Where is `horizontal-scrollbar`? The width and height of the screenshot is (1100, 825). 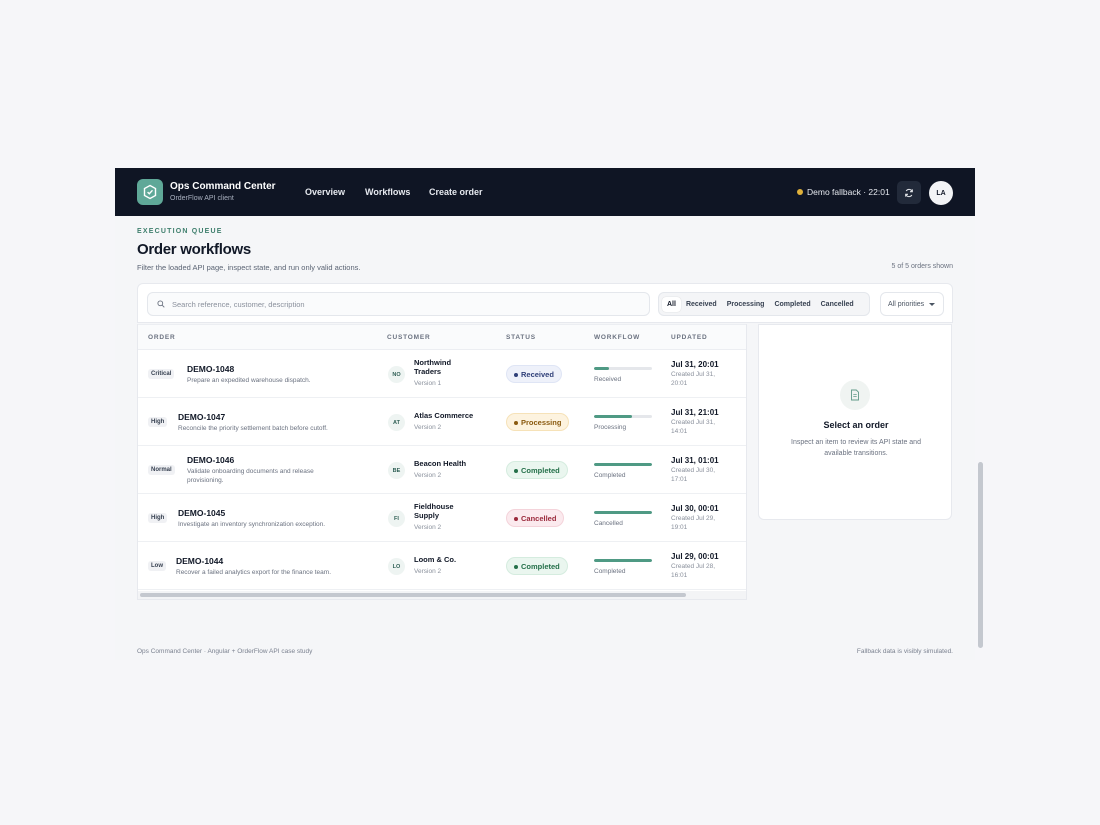
horizontal-scrollbar is located at coordinates (442, 595).